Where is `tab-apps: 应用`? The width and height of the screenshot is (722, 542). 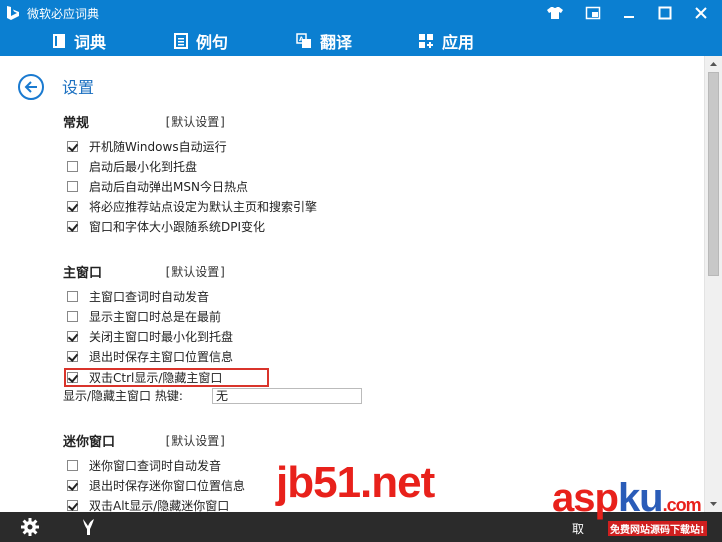 tab-apps: 应用 is located at coordinates (446, 41).